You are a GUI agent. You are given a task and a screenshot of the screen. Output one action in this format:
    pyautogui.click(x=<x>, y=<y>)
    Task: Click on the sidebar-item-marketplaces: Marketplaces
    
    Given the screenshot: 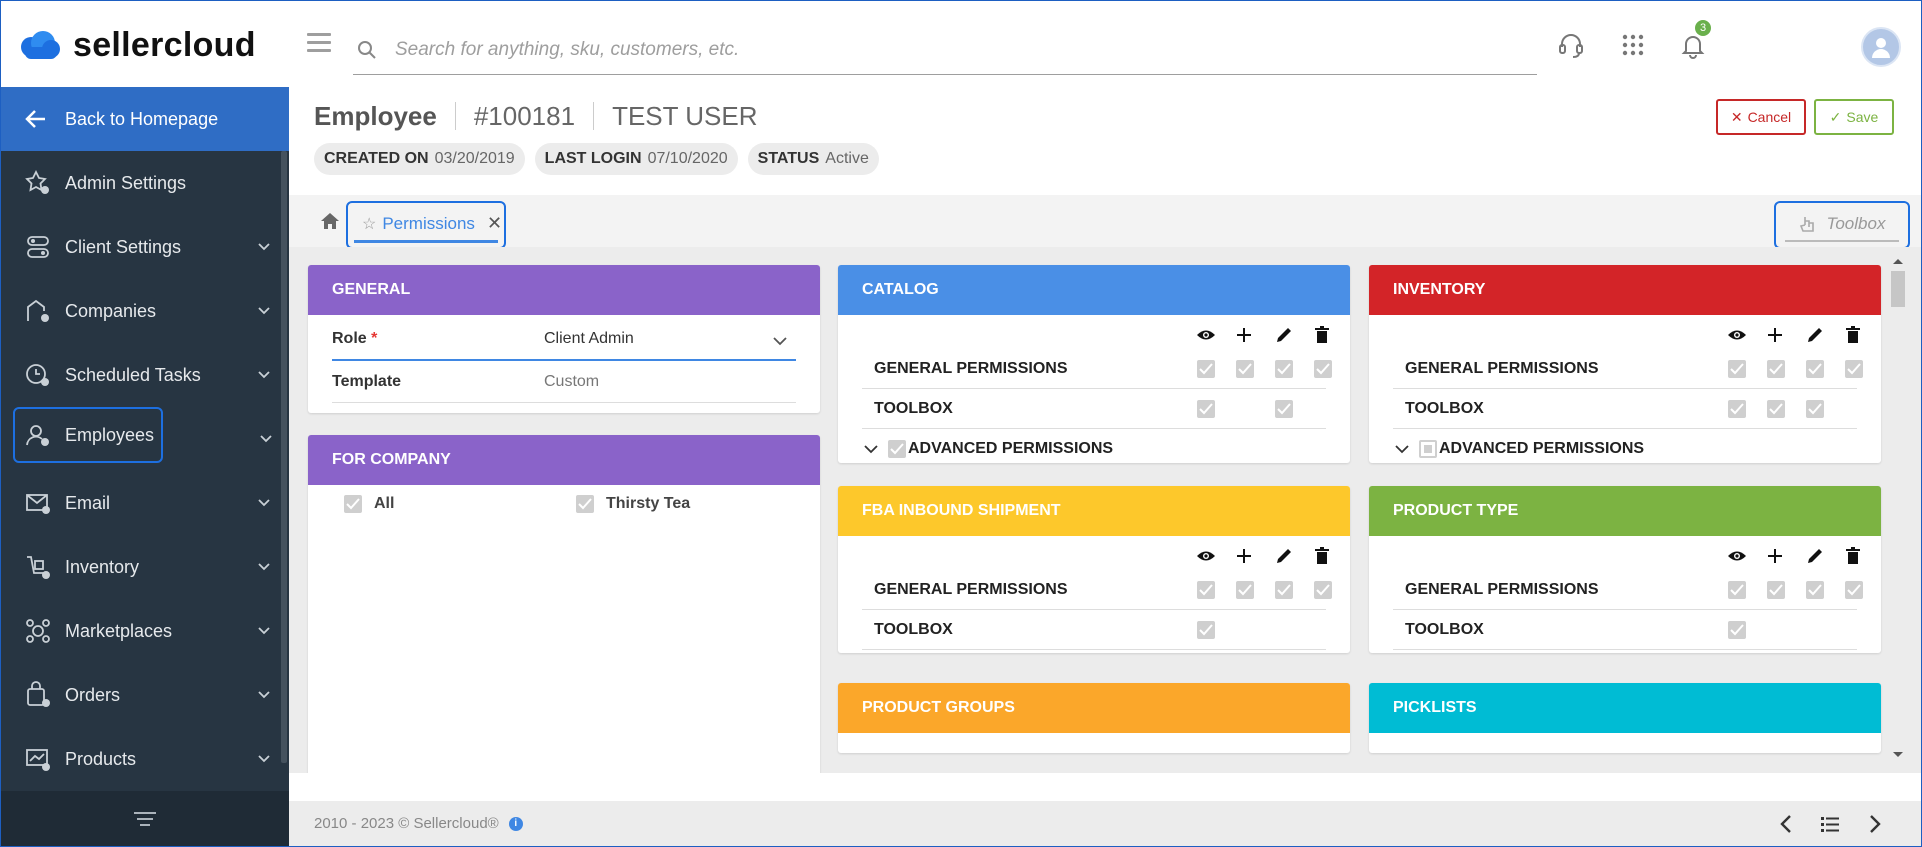 What is the action you would take?
    pyautogui.click(x=141, y=631)
    